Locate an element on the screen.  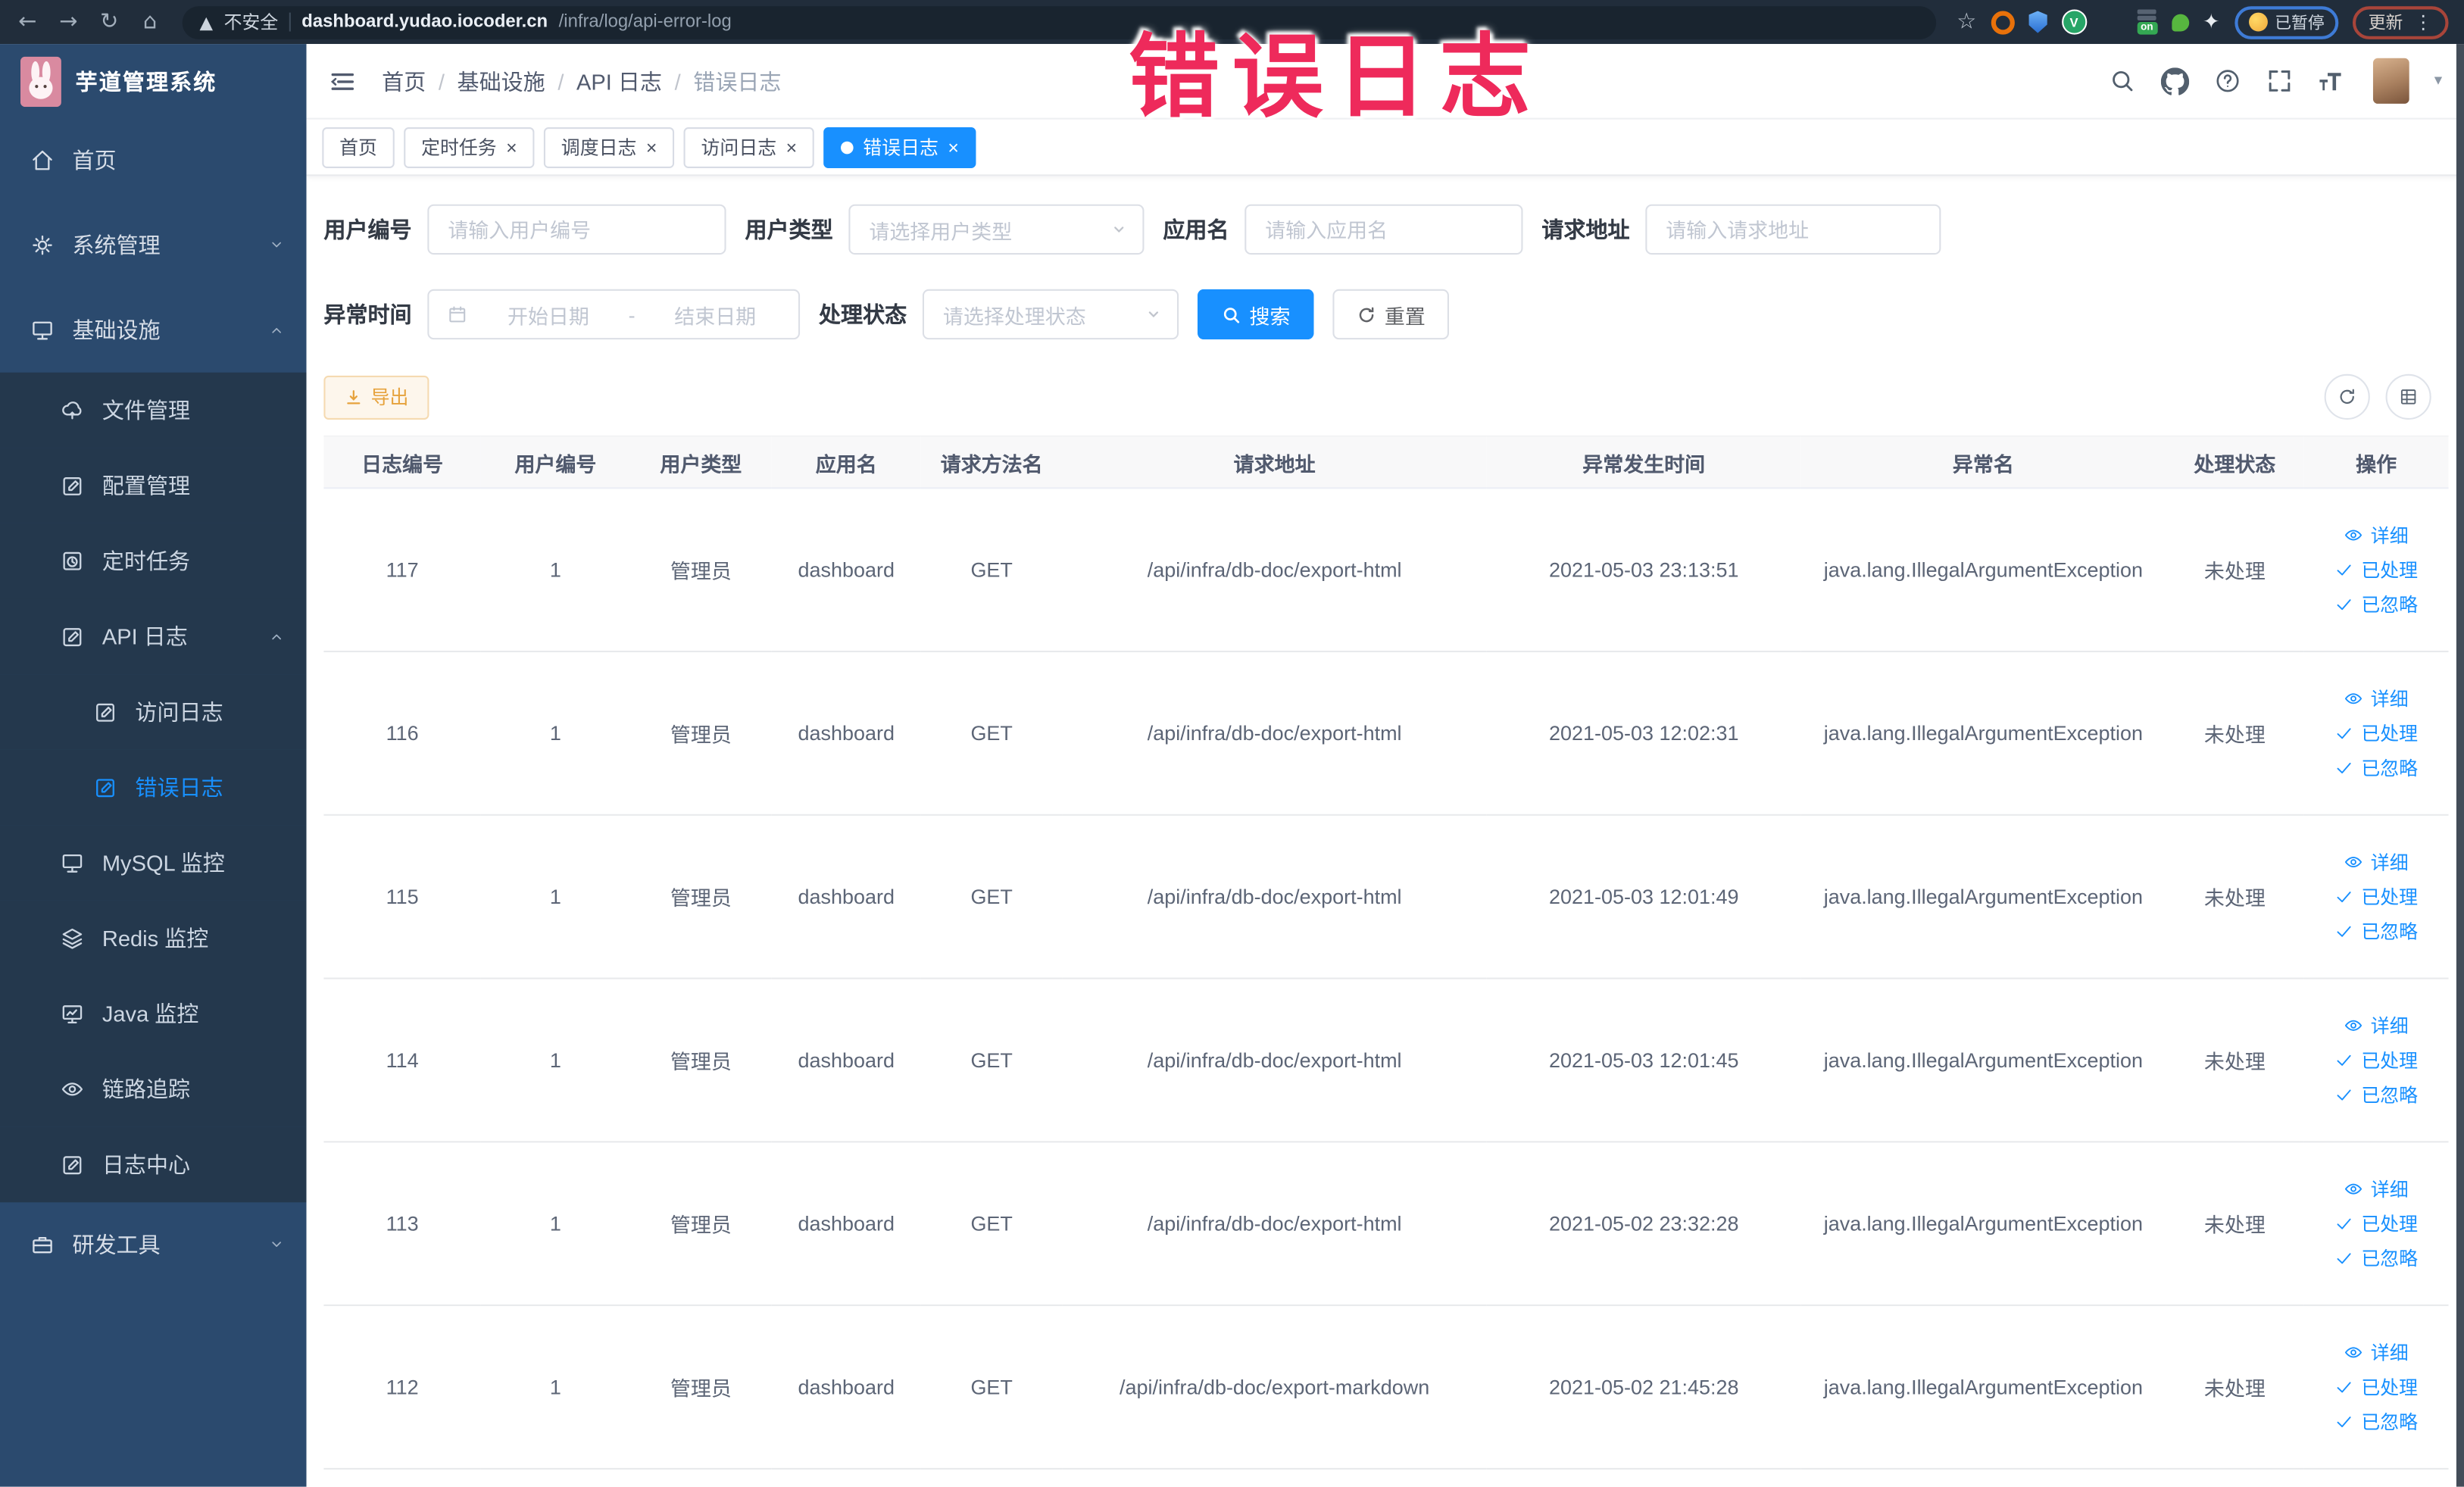
sidebar-item-11: Java 监控 is located at coordinates (153, 1014).